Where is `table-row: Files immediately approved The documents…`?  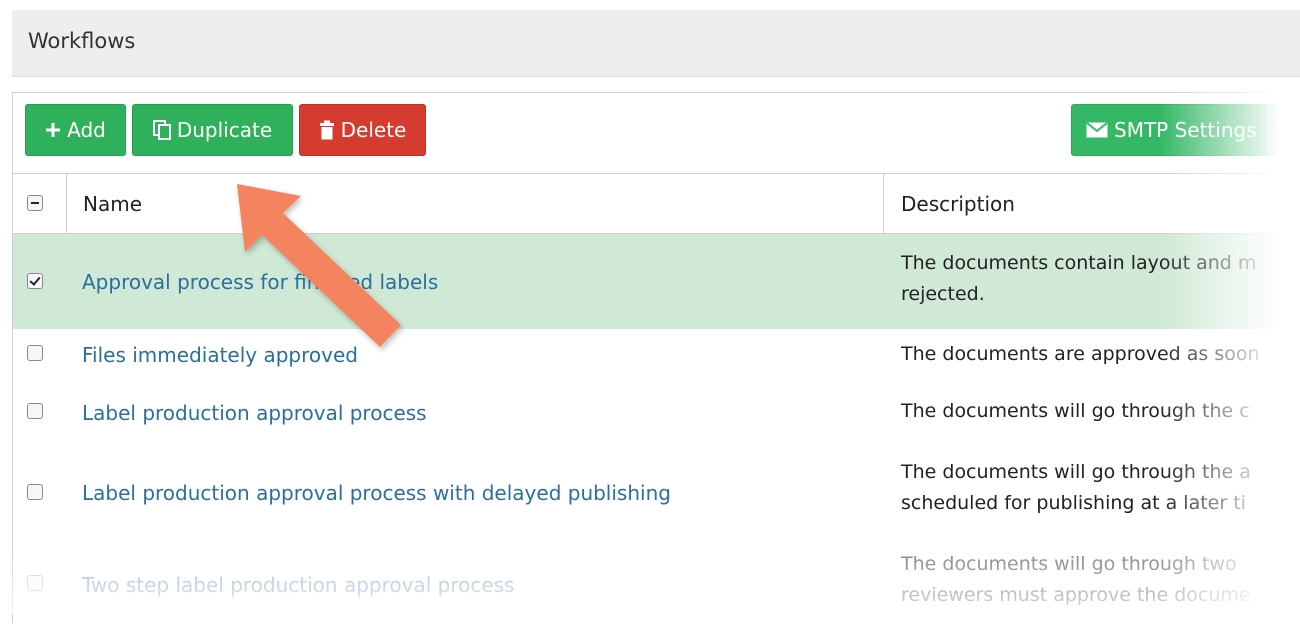
table-row: Files immediately approved The documents… is located at coordinates (656, 357).